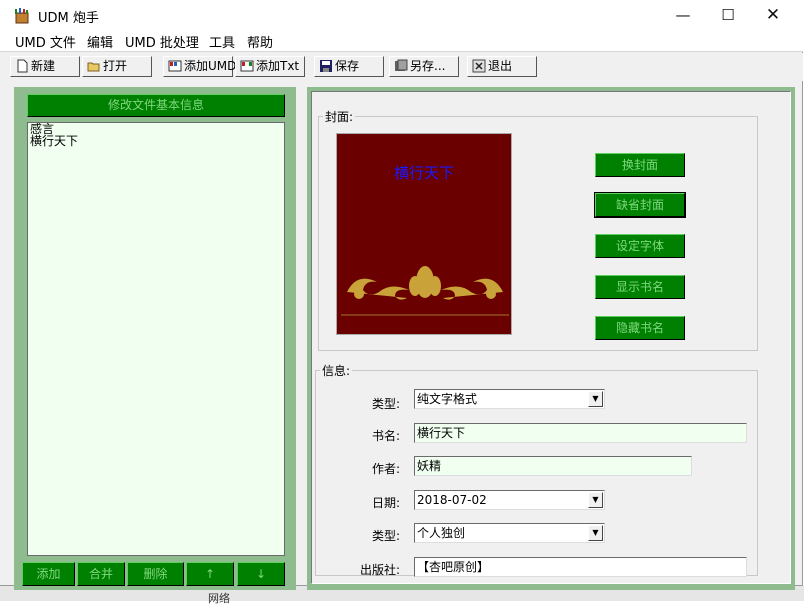 The image size is (804, 606). I want to click on format-select: 纯文字格式 ▼, so click(509, 399).